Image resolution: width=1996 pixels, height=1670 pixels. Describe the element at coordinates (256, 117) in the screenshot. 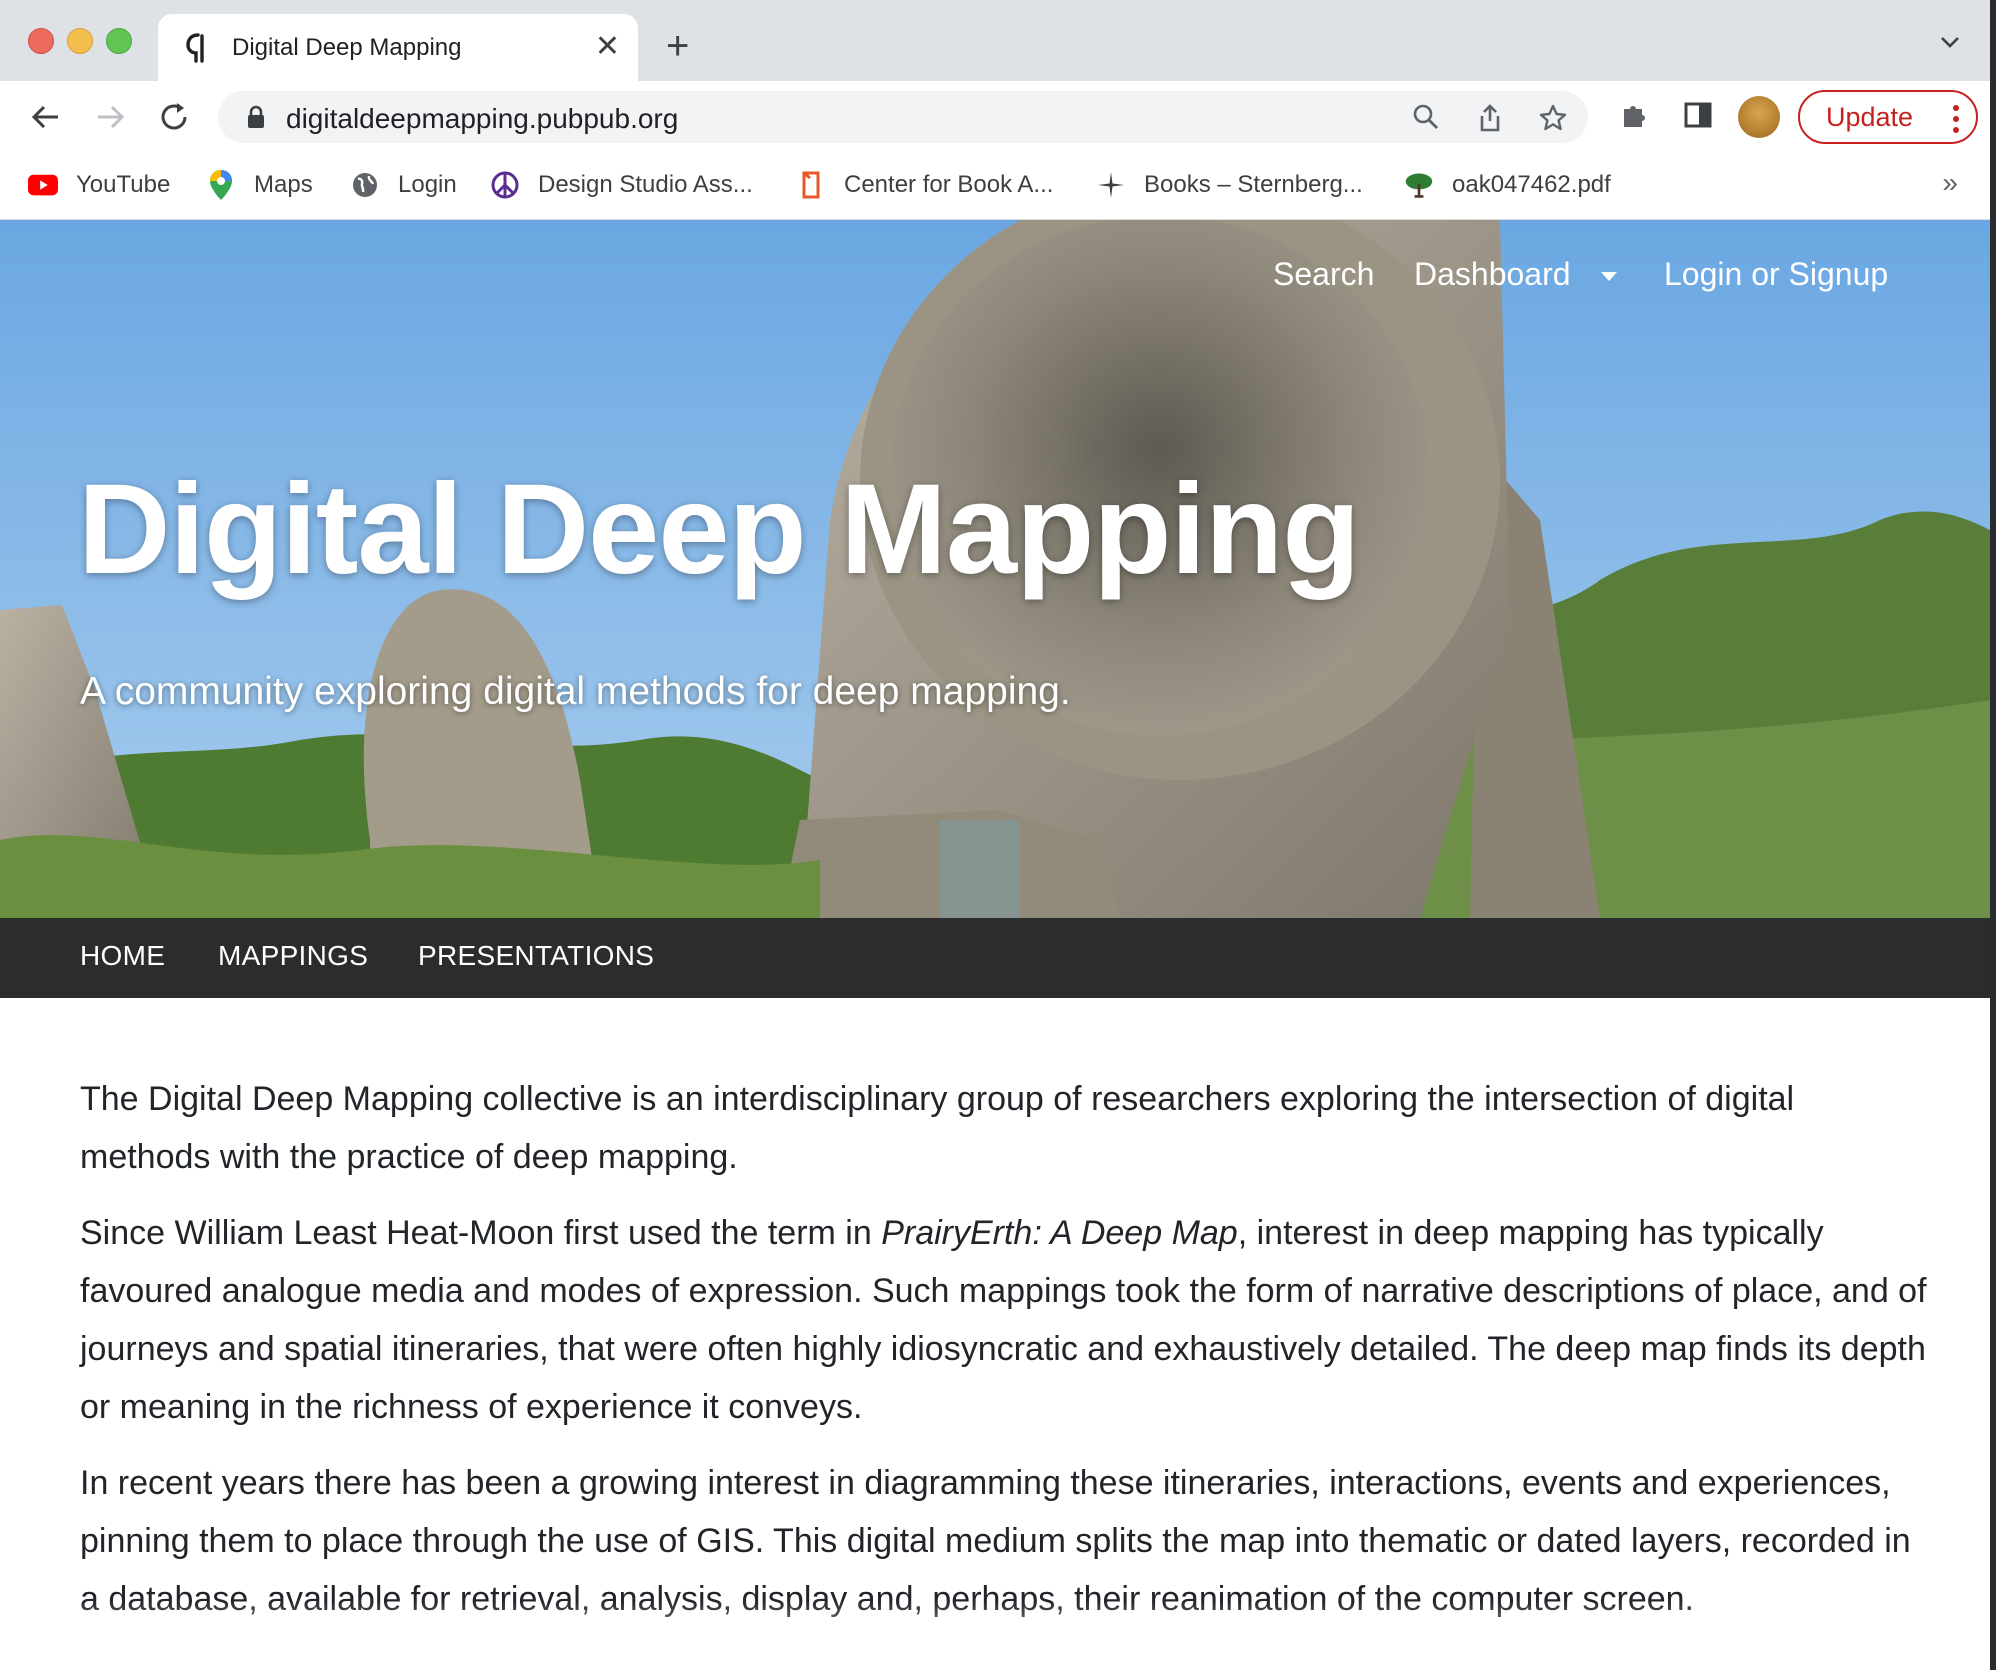

I see `lock-icon` at that location.